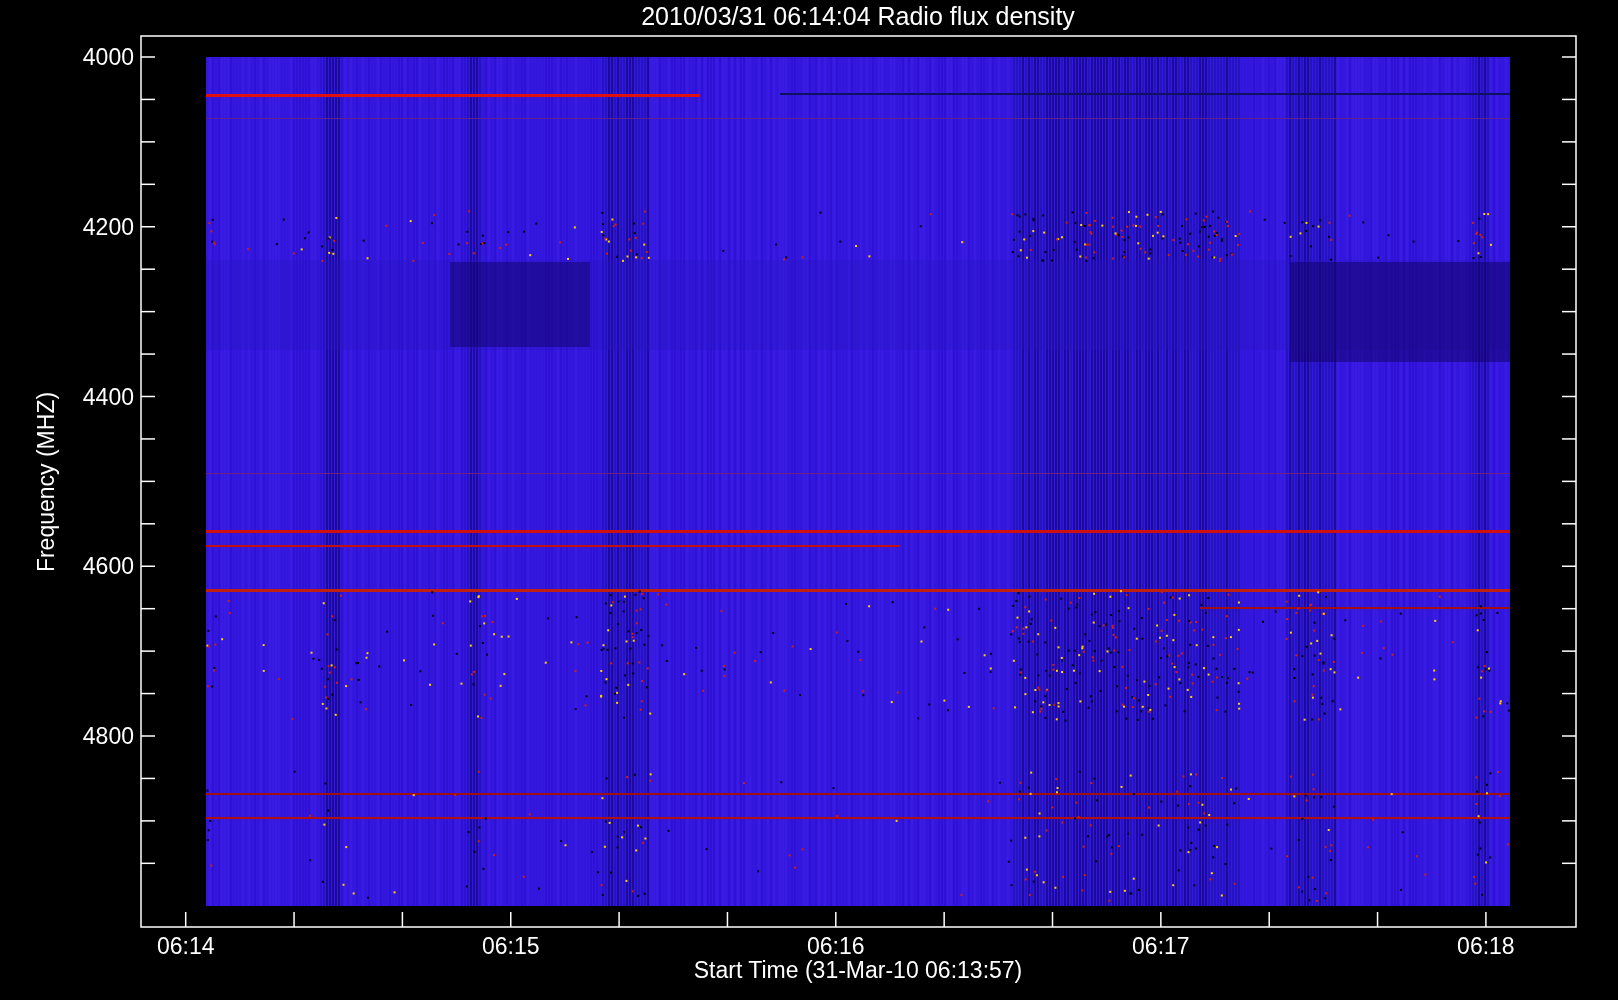  I want to click on x-tick-label: 06:15, so click(510, 946).